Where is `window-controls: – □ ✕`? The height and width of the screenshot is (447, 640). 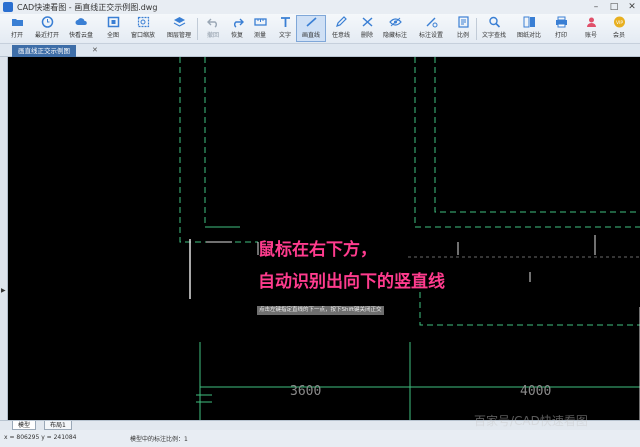 window-controls: – □ ✕ is located at coordinates (614, 6).